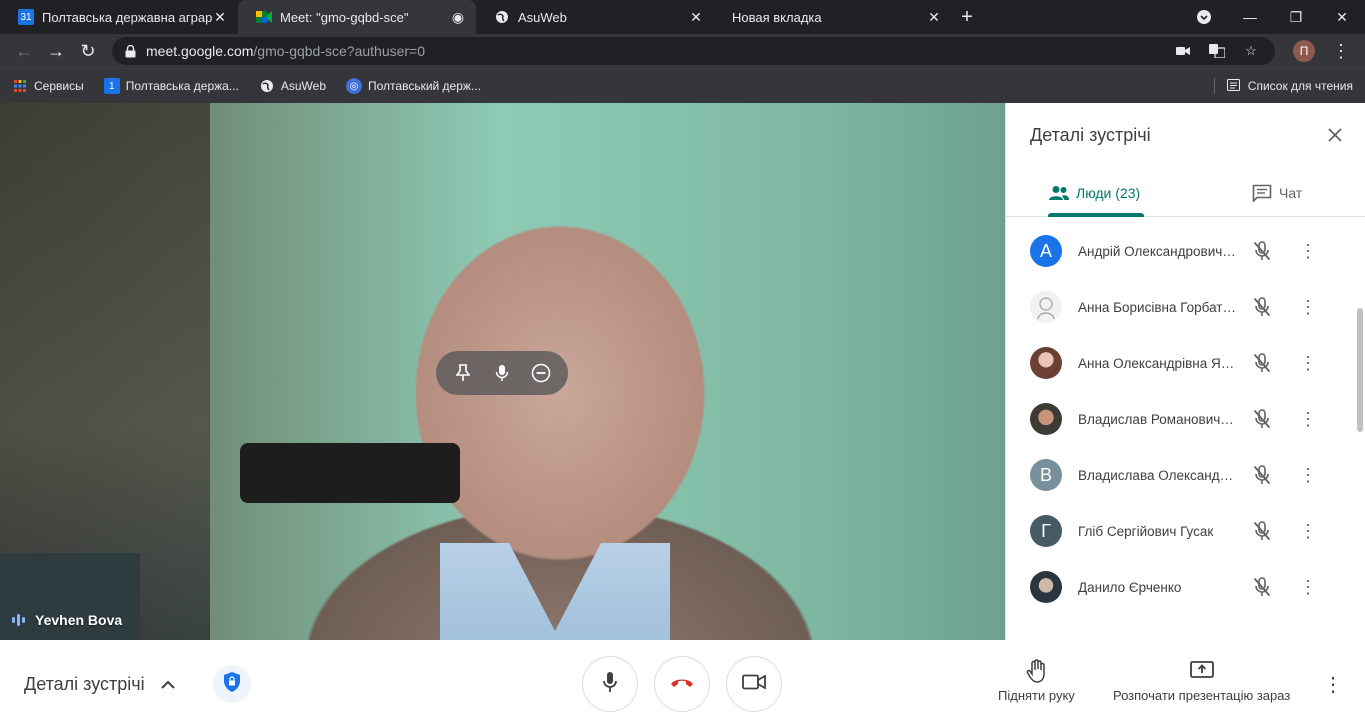  What do you see at coordinates (555, 591) in the screenshot?
I see `speaker-shirt` at bounding box center [555, 591].